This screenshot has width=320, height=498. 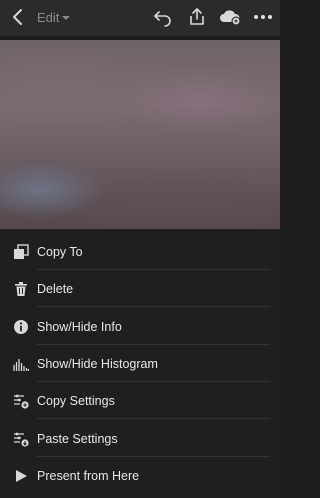 I want to click on menu-item-label: Copy To, so click(x=60, y=251).